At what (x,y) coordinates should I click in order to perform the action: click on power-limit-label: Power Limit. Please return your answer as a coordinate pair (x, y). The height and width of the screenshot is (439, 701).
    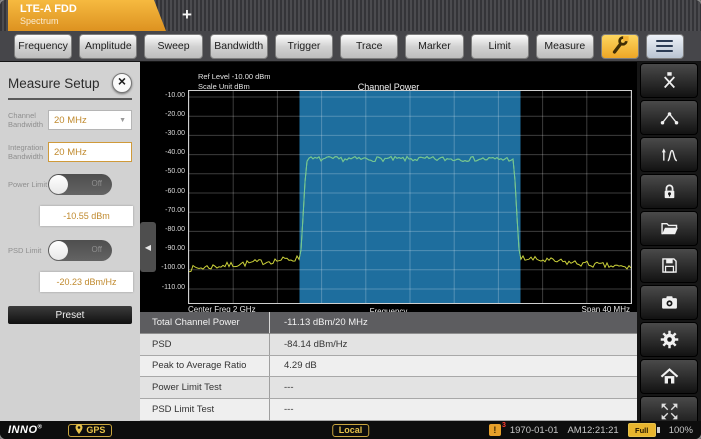
    Looking at the image, I should click on (28, 184).